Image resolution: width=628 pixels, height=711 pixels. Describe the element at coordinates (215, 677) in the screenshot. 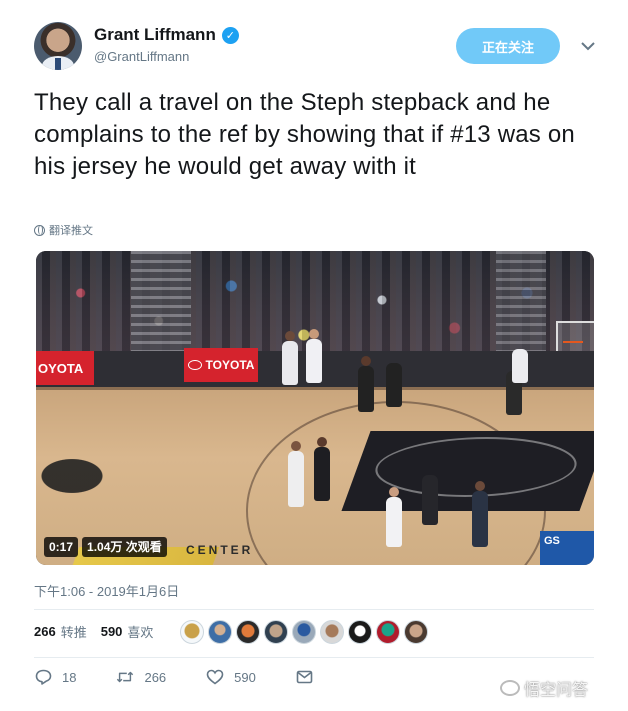

I see `heart-icon` at that location.